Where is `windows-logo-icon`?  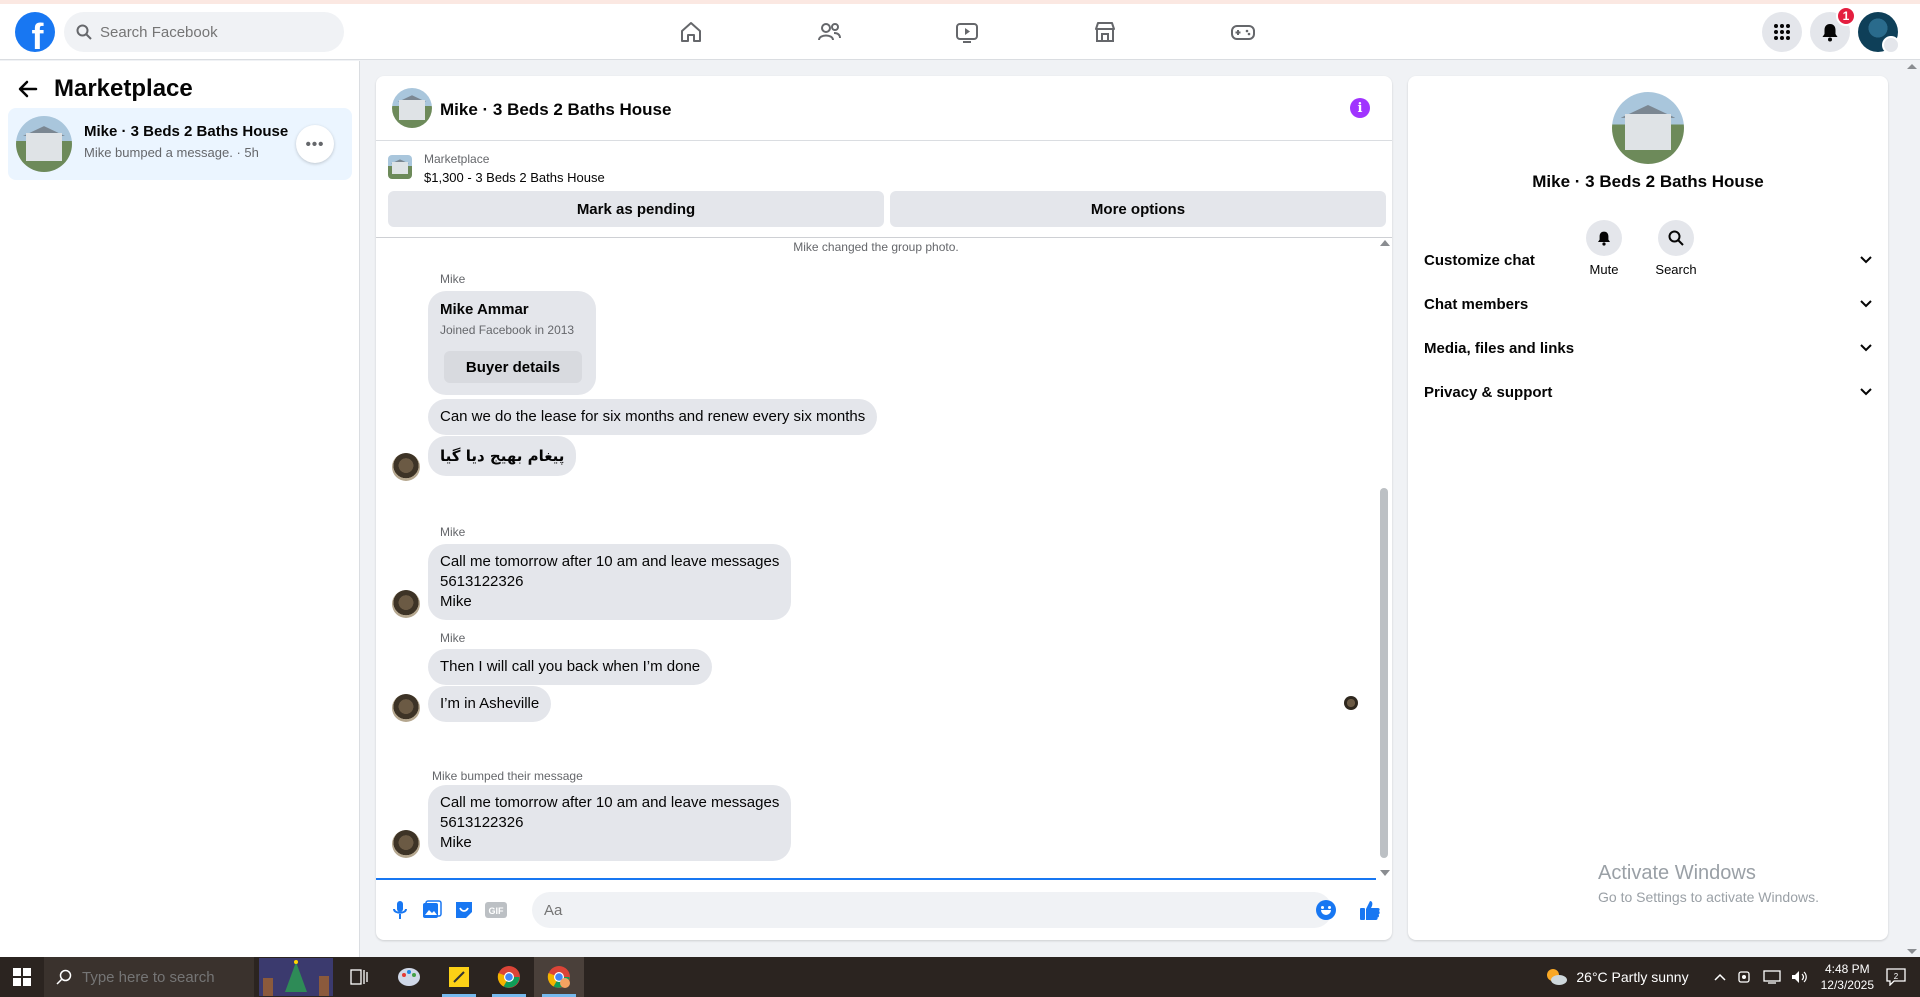
windows-logo-icon is located at coordinates (22, 977).